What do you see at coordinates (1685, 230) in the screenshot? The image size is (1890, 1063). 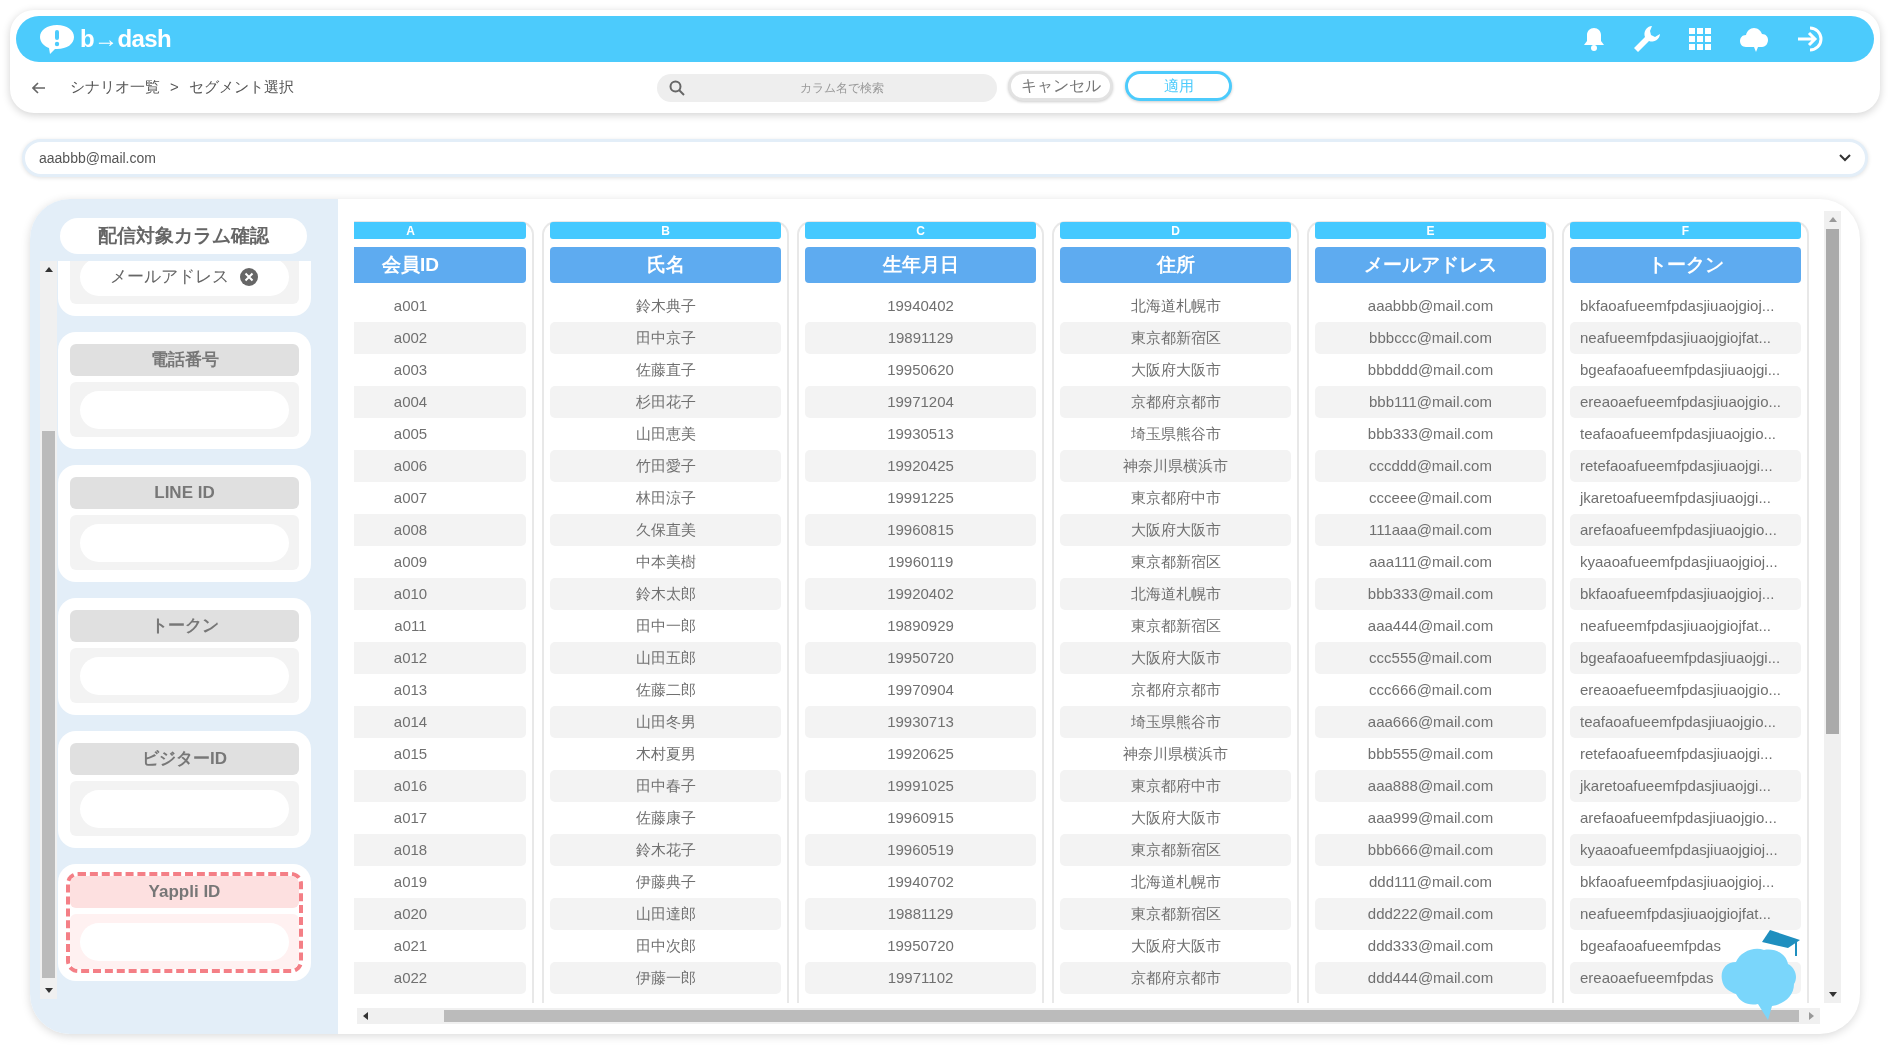 I see `column-letter: F` at bounding box center [1685, 230].